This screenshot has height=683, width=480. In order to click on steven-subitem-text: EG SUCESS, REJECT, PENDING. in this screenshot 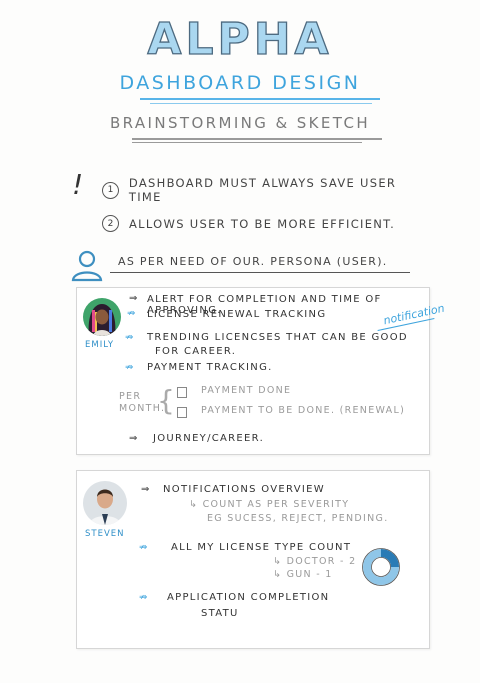, I will do `click(298, 518)`.